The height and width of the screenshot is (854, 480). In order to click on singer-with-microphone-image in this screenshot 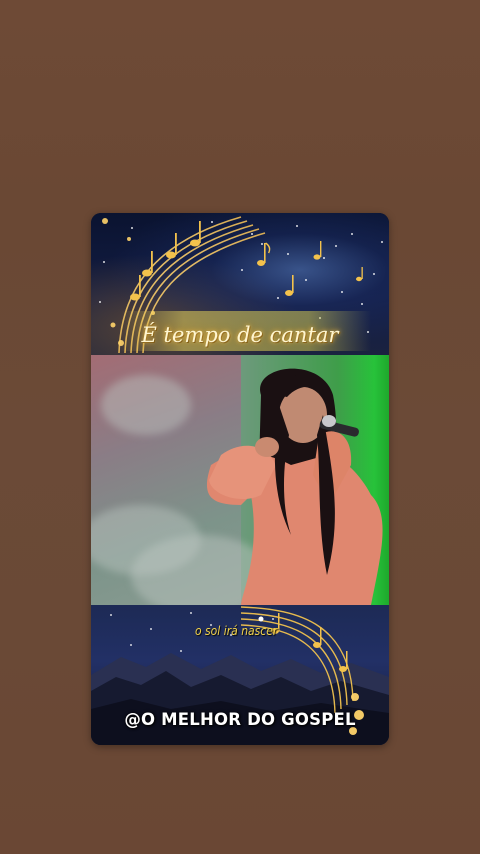, I will do `click(294, 486)`.